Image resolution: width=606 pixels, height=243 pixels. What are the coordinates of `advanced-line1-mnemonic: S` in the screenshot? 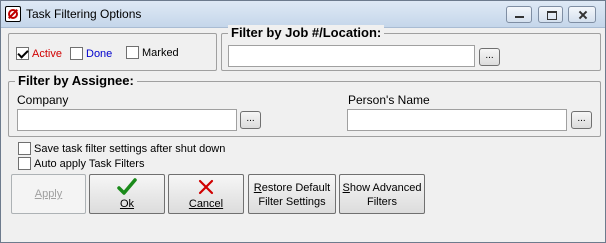 It's located at (346, 188).